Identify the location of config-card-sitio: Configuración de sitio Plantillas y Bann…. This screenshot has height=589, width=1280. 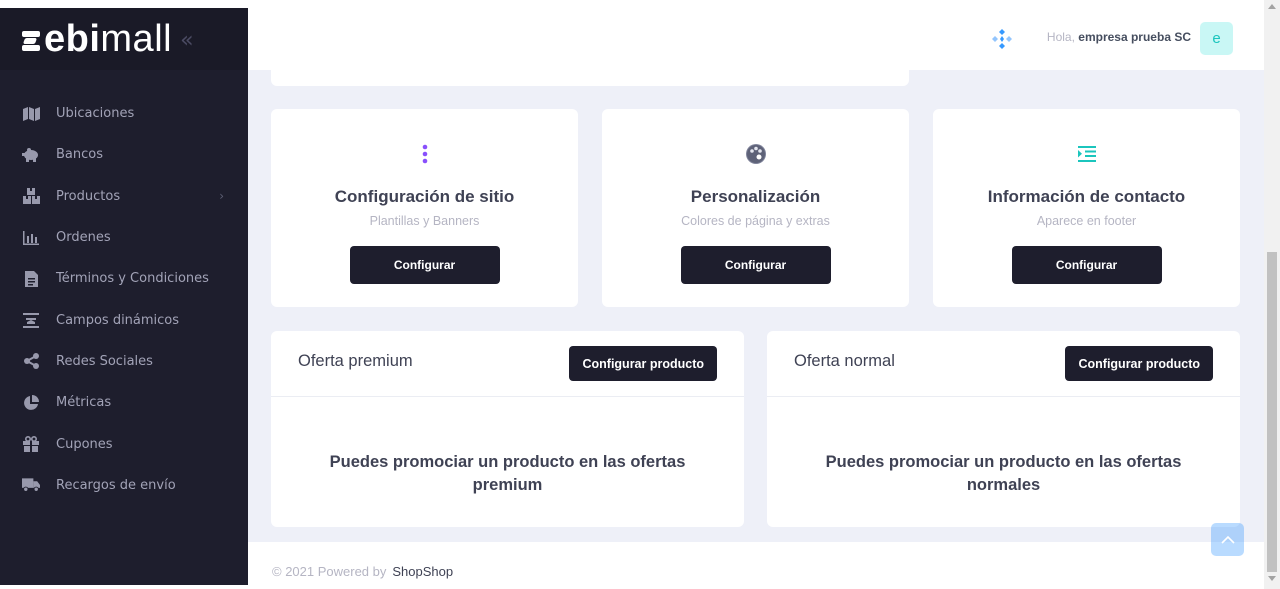
(424, 208).